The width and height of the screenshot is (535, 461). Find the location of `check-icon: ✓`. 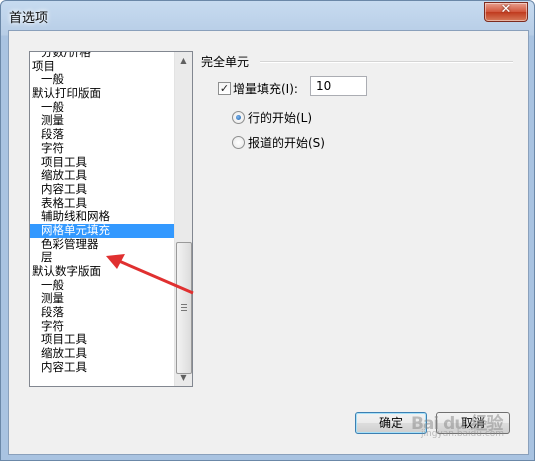

check-icon: ✓ is located at coordinates (224, 88).